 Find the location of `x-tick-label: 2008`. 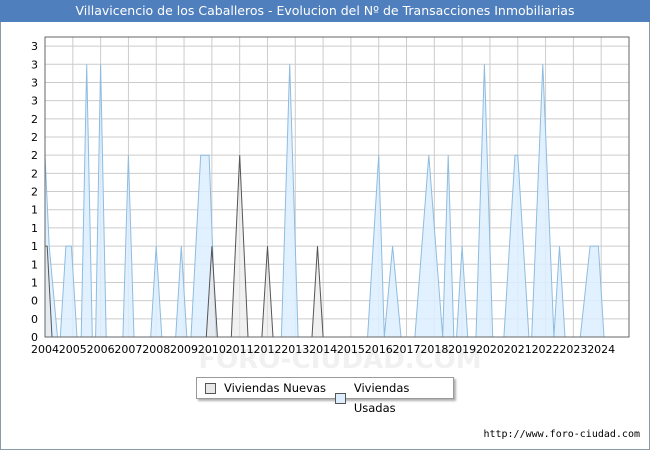

x-tick-label: 2008 is located at coordinates (156, 349).